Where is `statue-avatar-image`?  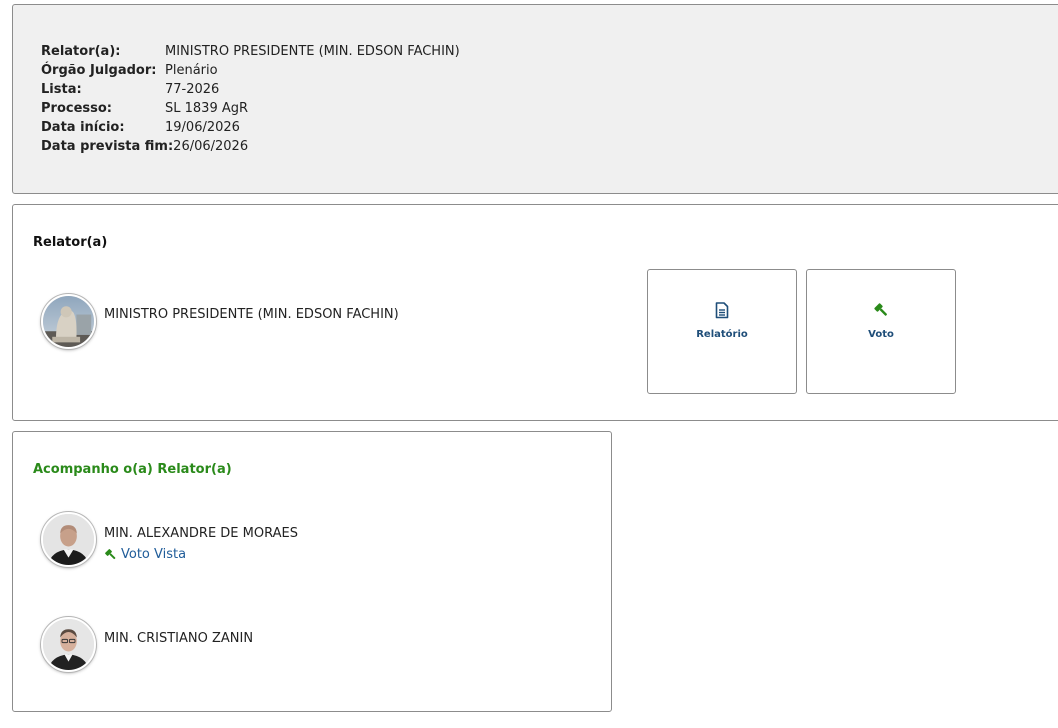 statue-avatar-image is located at coordinates (68, 321).